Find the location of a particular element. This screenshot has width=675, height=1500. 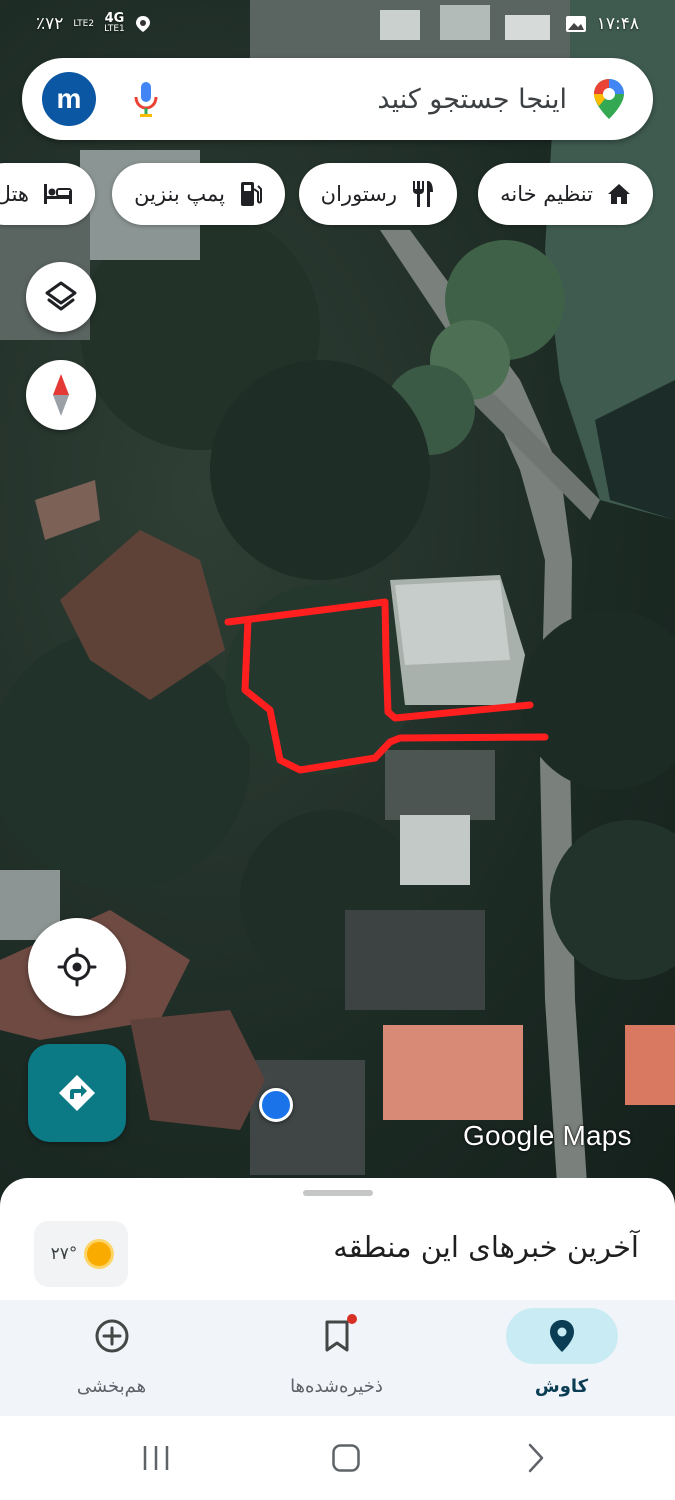

directions-button is located at coordinates (77, 1093).